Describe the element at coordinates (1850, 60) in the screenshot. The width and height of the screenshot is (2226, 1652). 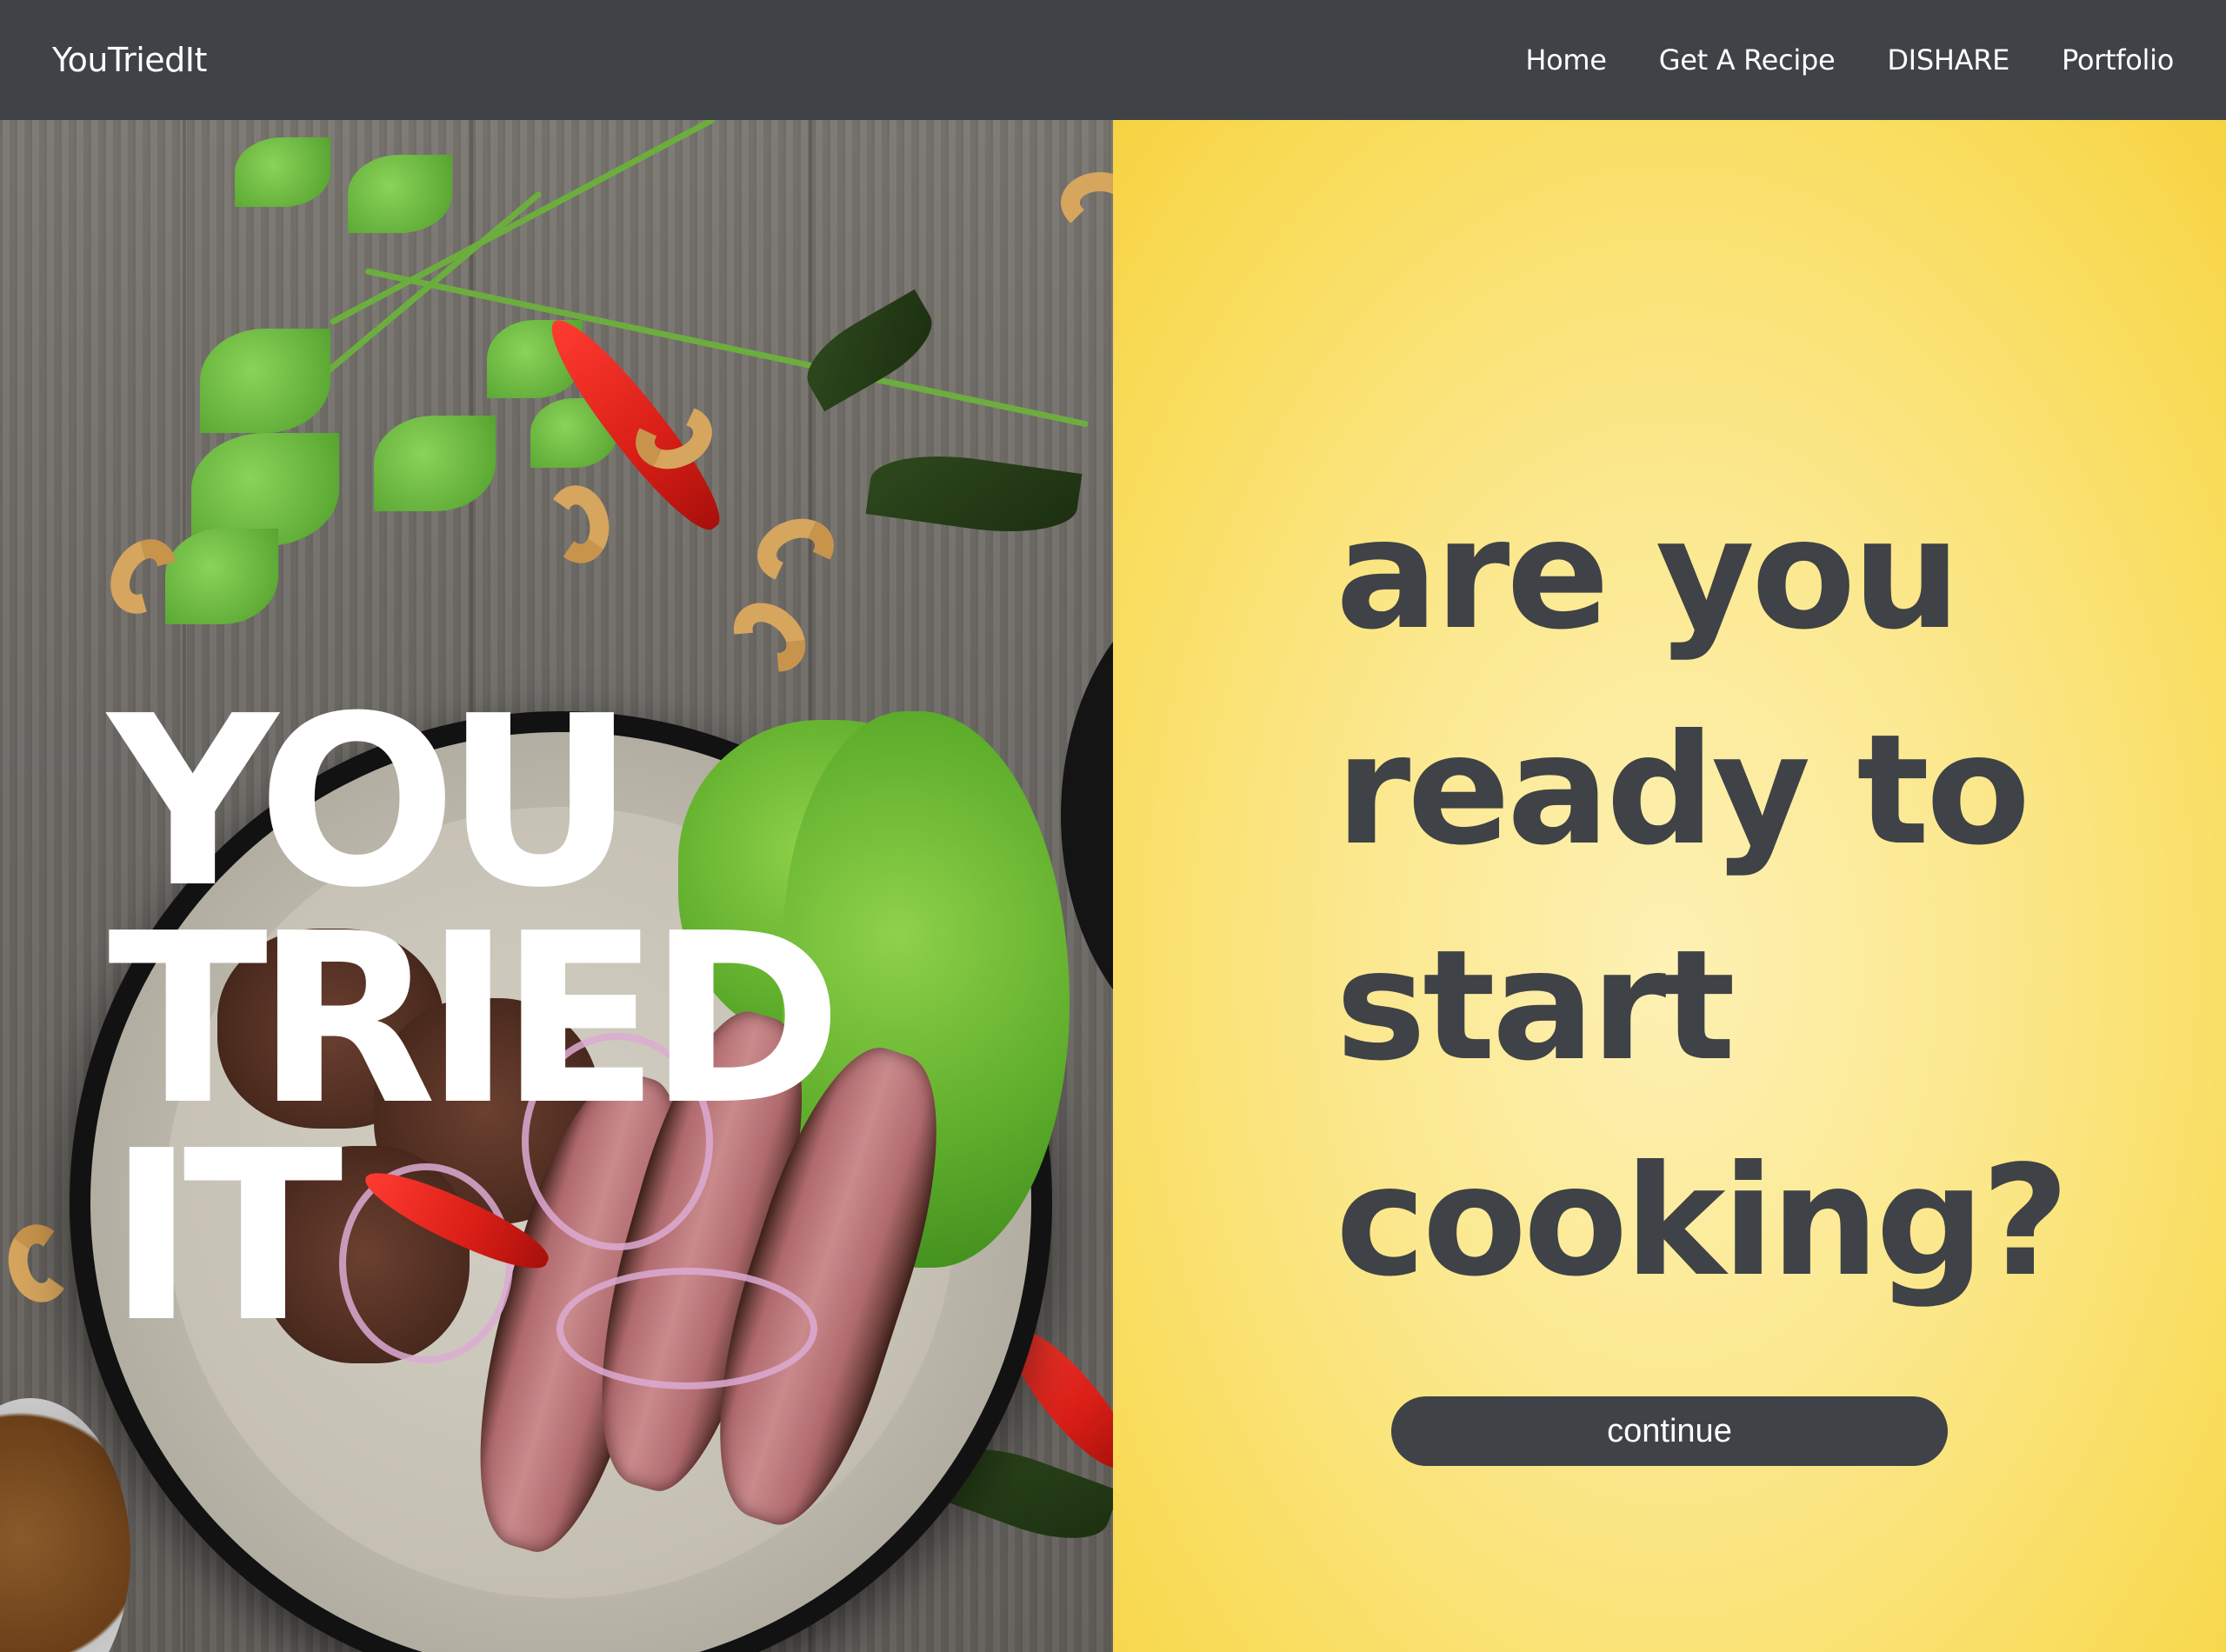
I see `nav-links: Home Get A Recipe DISHARE Portfolio` at that location.